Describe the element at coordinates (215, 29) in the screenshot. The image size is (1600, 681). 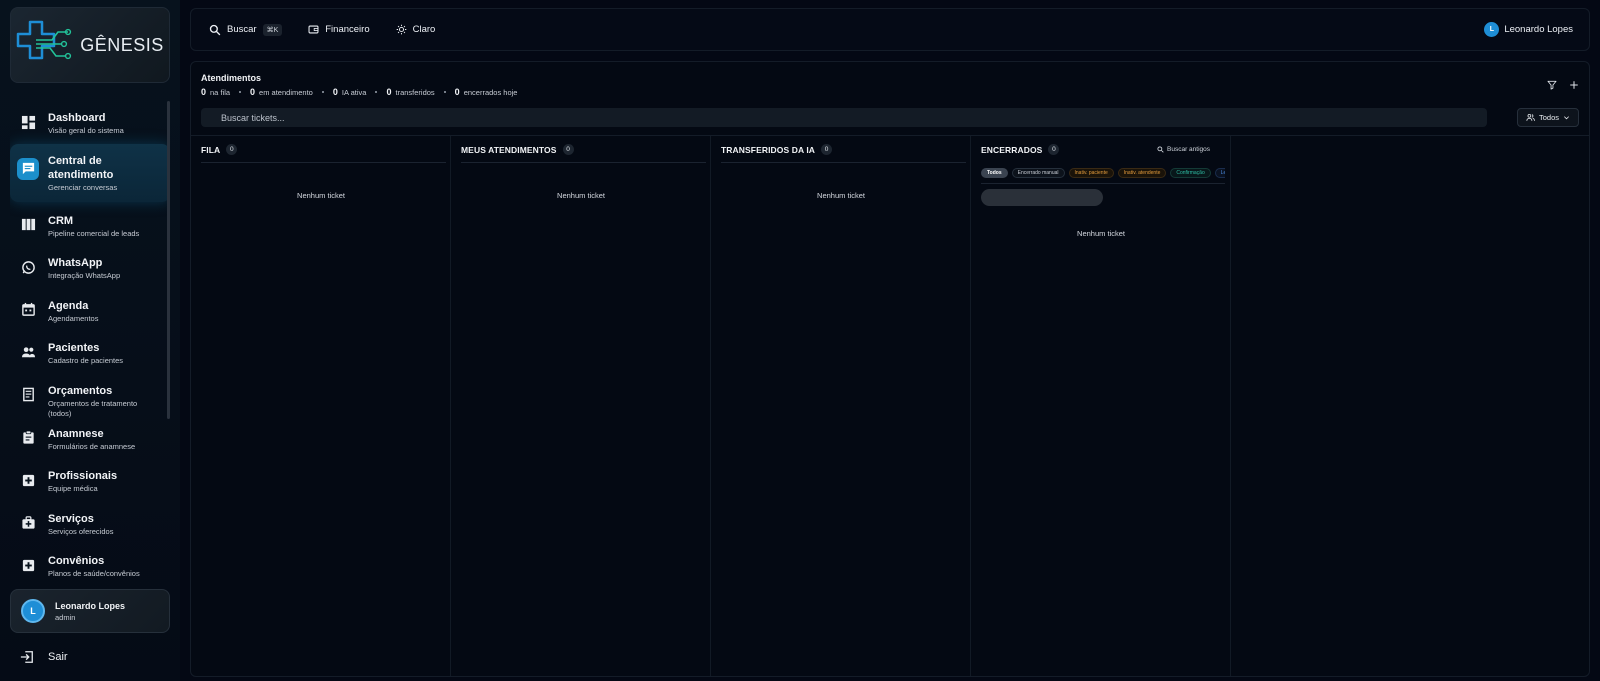
I see `search-icon` at that location.